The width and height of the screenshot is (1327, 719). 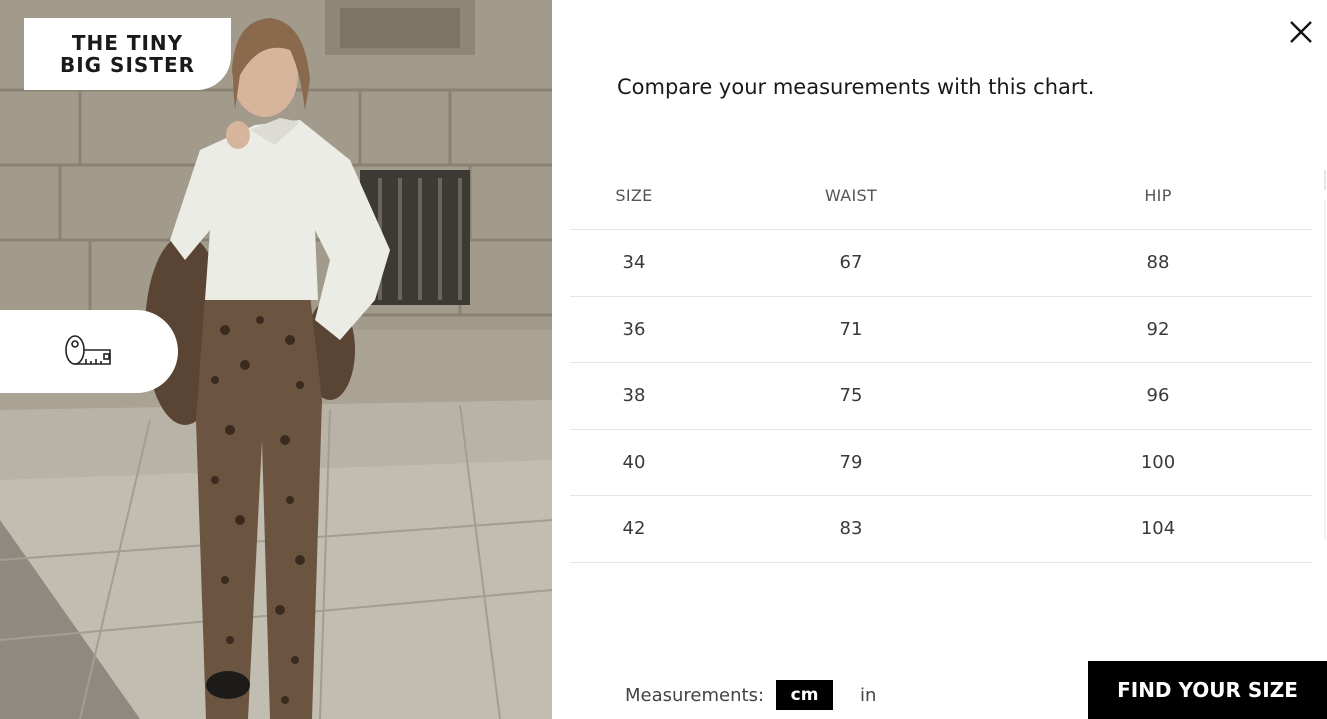 I want to click on cell-size: 40, so click(x=634, y=462).